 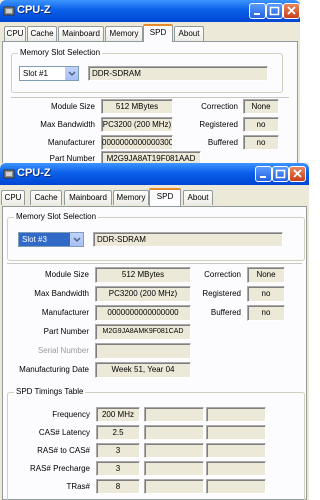 I want to click on slot-select: Slot #3, so click(x=51, y=239).